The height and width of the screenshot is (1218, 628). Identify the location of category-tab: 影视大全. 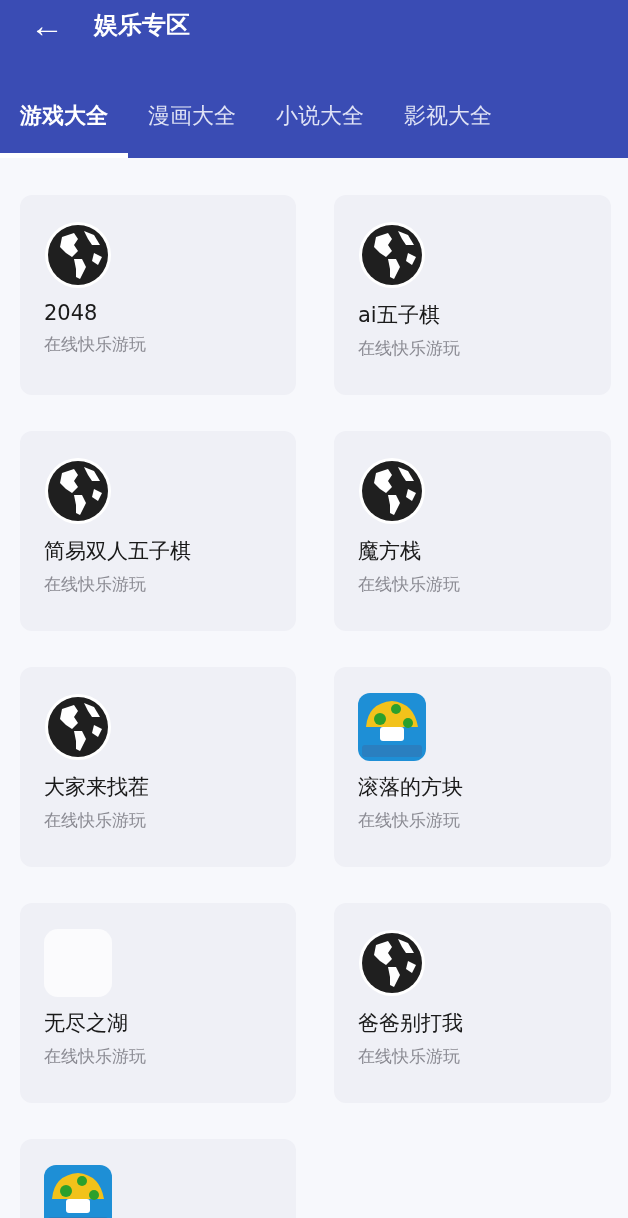
(448, 120).